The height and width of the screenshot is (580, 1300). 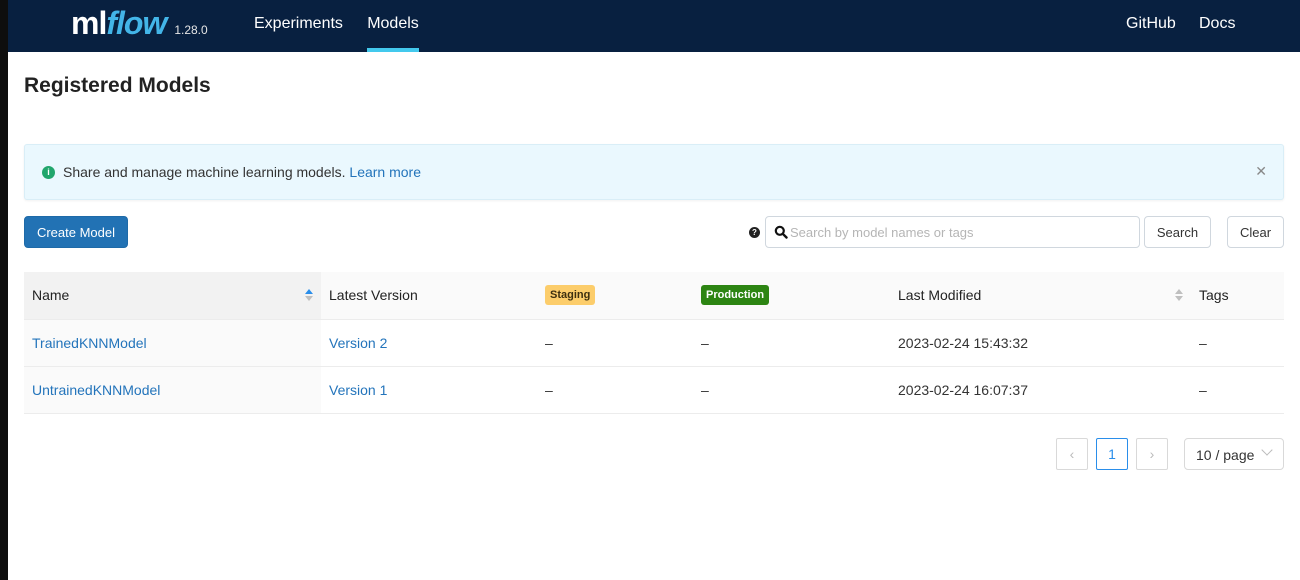 What do you see at coordinates (570, 295) in the screenshot?
I see `staging-badge: Staging` at bounding box center [570, 295].